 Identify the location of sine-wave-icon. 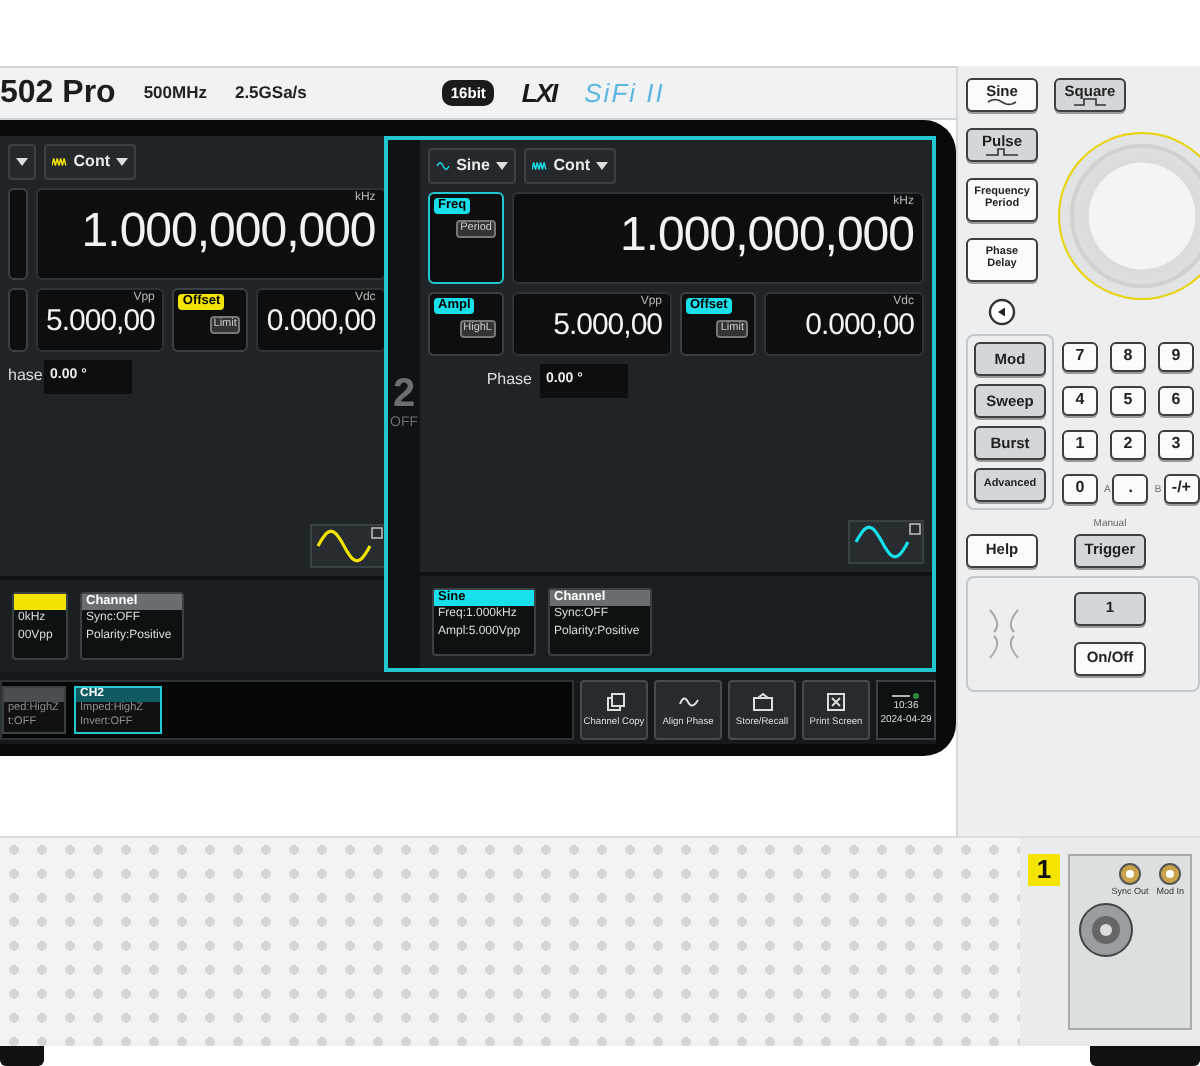
(1002, 102).